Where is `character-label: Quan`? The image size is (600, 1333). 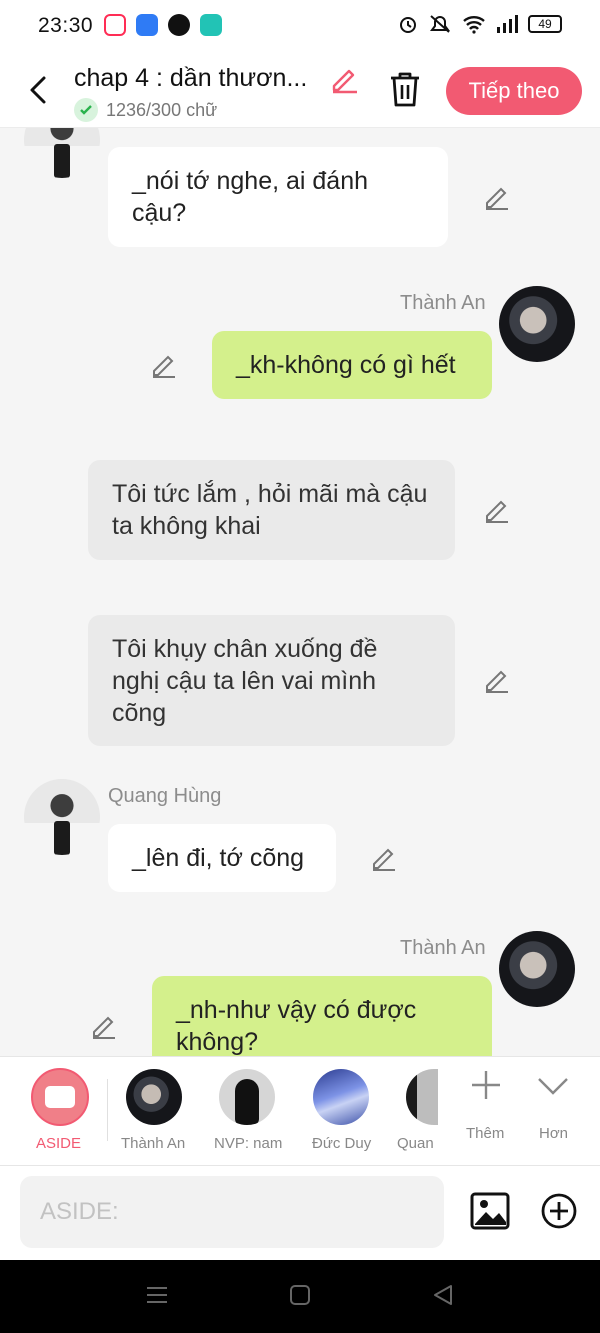
character-label: Quan is located at coordinates (415, 1143).